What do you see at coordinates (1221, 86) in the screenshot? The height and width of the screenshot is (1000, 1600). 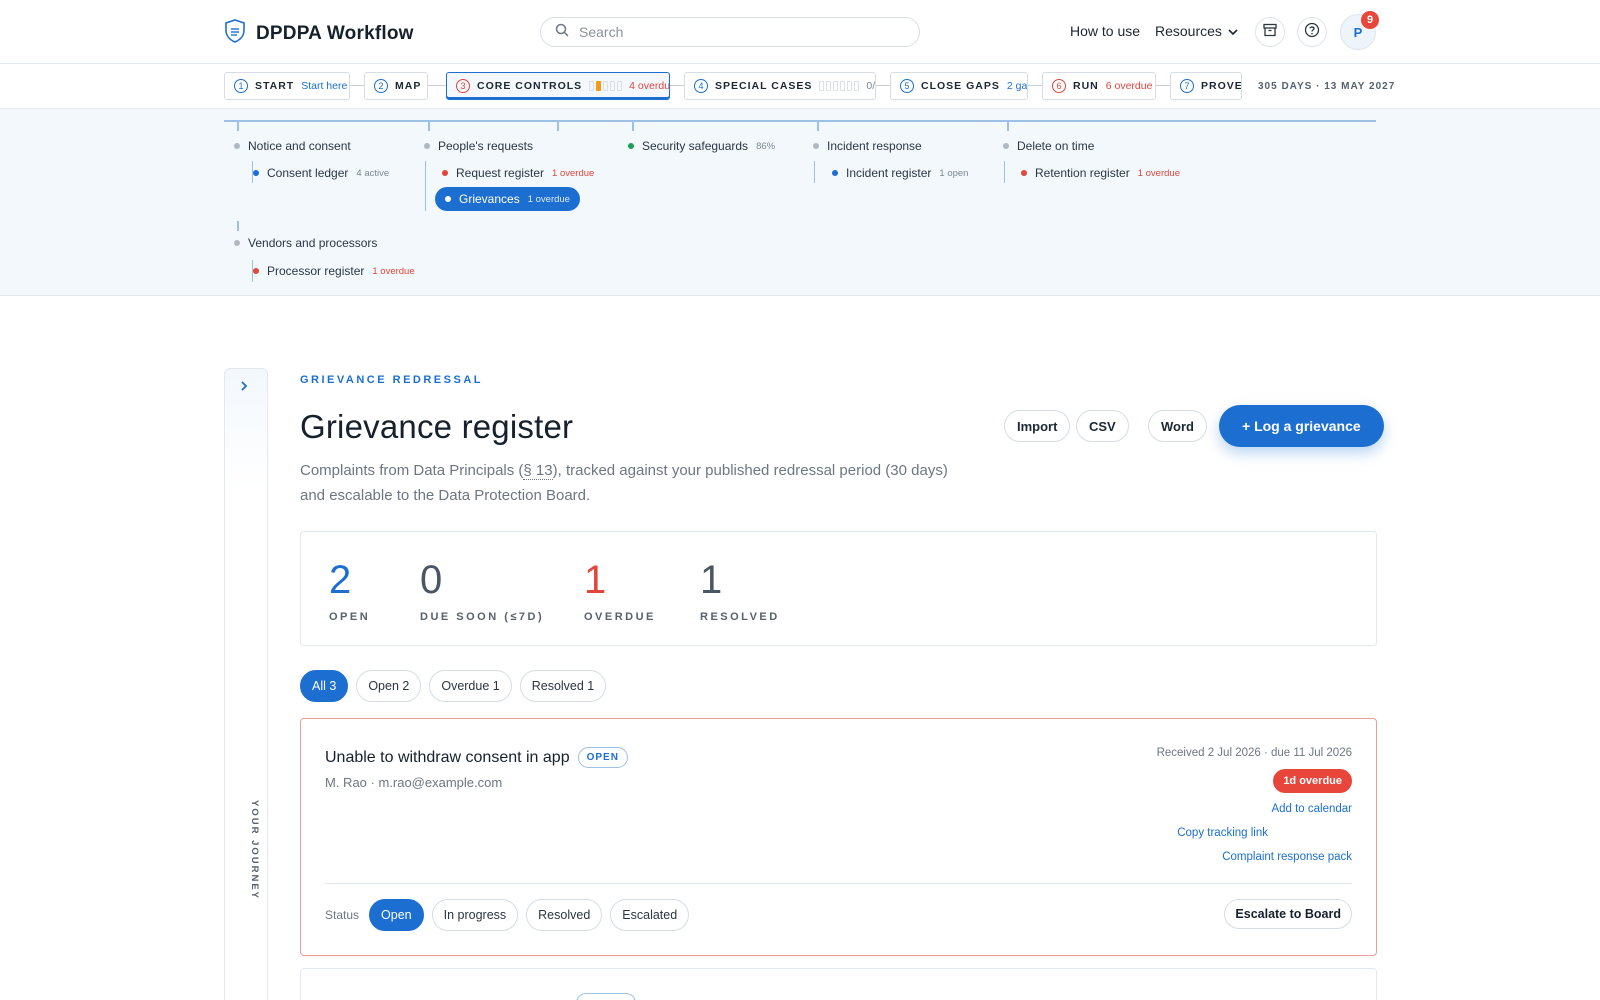 I see `step-label: PROVE` at bounding box center [1221, 86].